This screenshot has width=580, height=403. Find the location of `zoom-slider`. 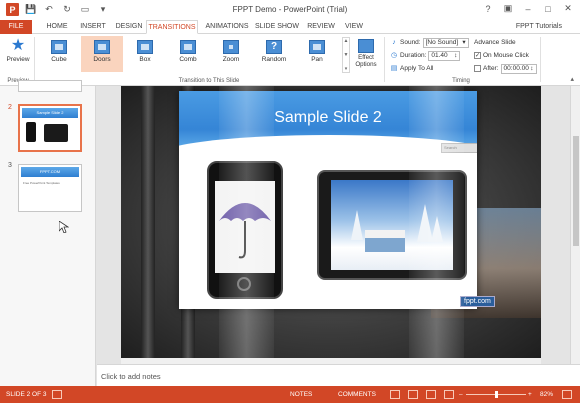

zoom-slider is located at coordinates (496, 394).